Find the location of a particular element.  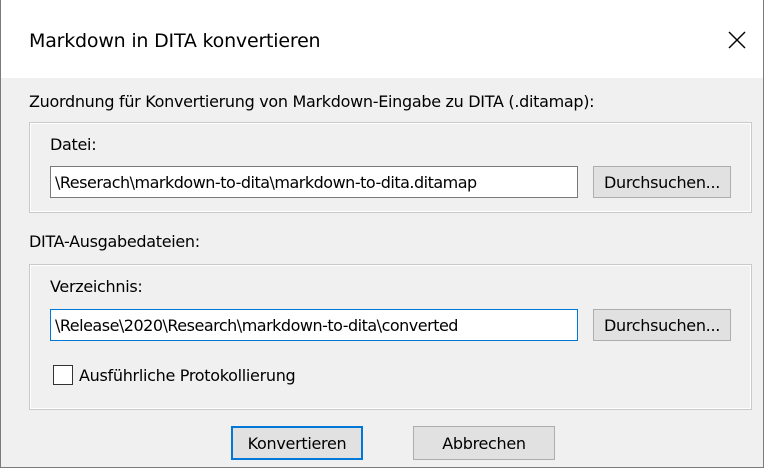

close-button is located at coordinates (737, 40).